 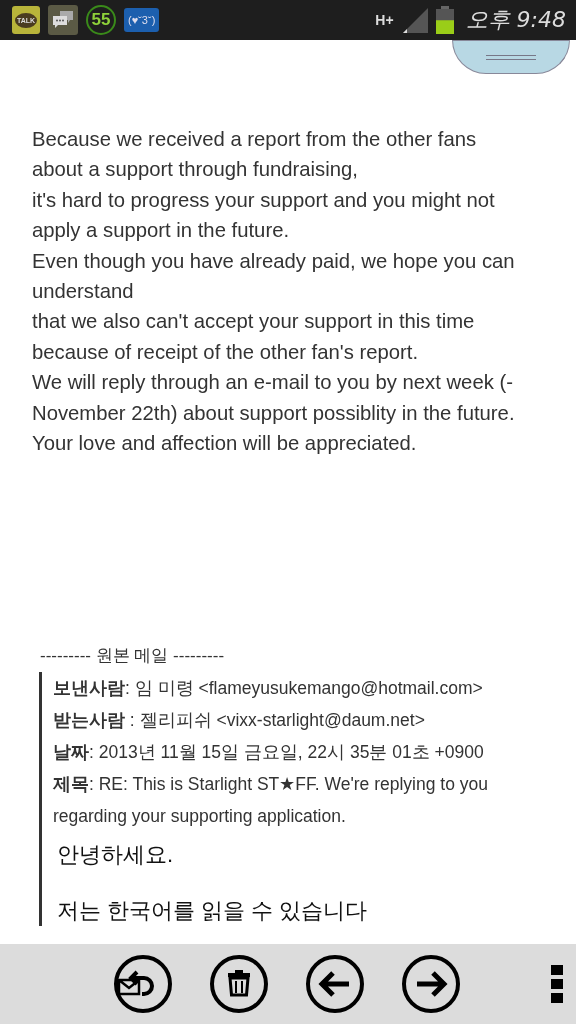 I want to click on quoted-text: 저는 한국어를 읽을 수 있습니다, so click(x=213, y=911).